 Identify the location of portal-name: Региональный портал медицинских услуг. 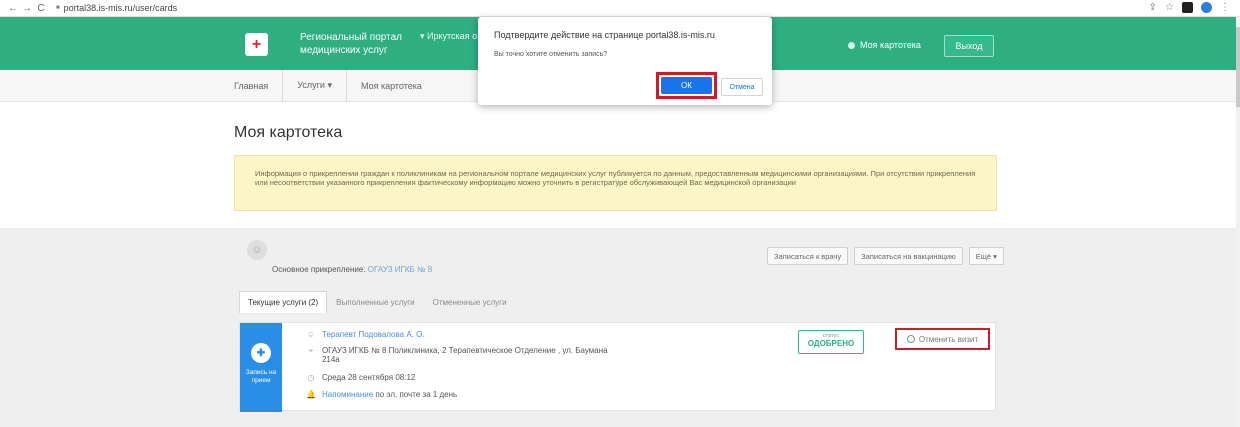
(360, 44).